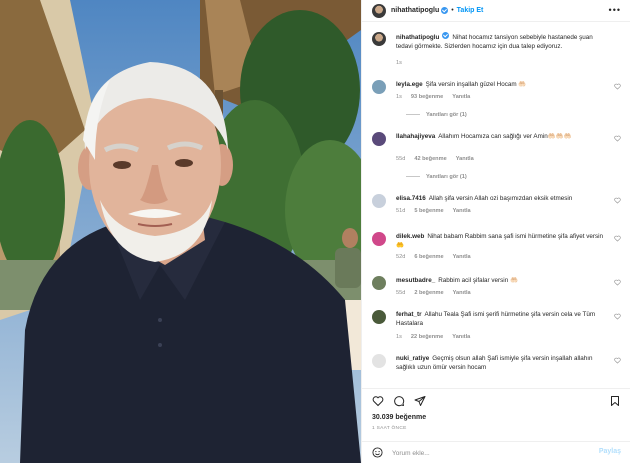 The width and height of the screenshot is (630, 463). I want to click on share-icon, so click(420, 401).